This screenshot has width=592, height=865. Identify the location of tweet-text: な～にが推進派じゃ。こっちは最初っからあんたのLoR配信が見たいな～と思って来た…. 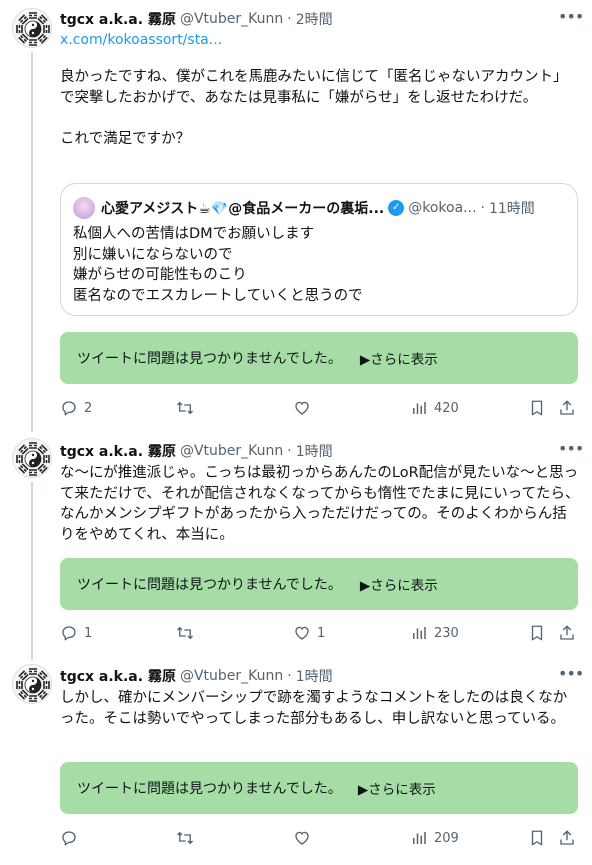
(320, 504).